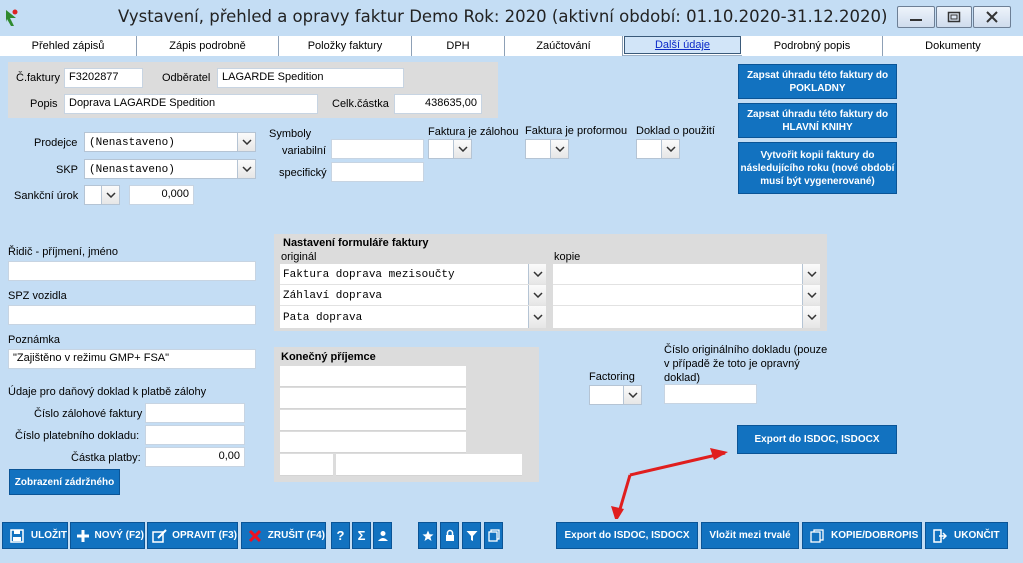 This screenshot has height=563, width=1023. I want to click on castka-platby-field: 0,00, so click(195, 457).